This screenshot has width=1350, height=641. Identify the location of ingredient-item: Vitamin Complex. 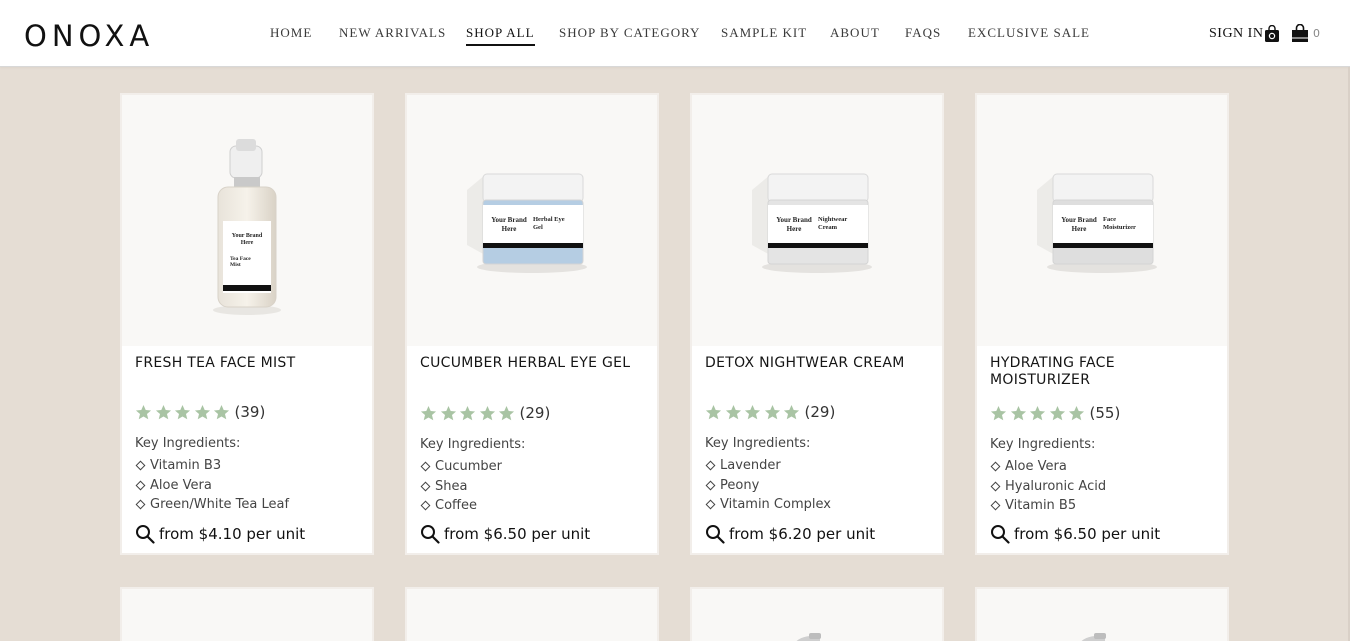
(768, 505).